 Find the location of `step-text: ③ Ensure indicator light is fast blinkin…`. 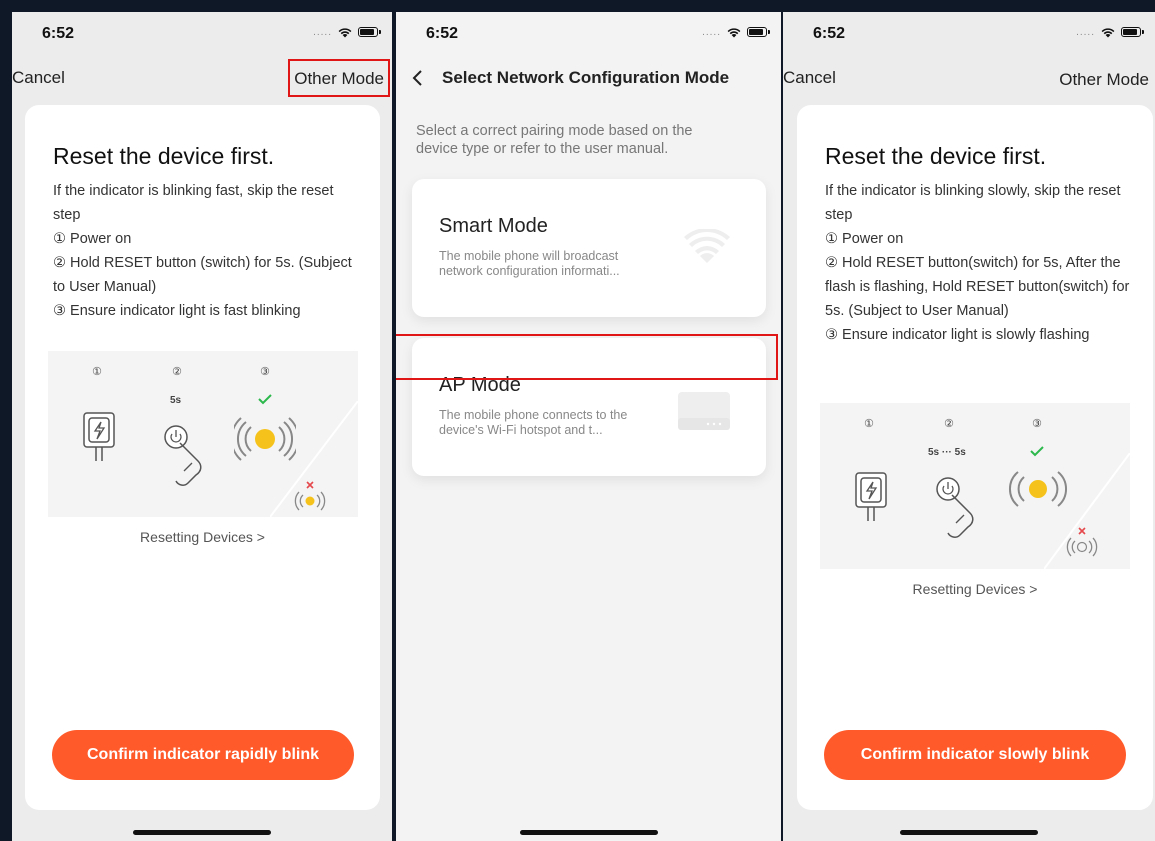

step-text: ③ Ensure indicator light is fast blinkin… is located at coordinates (177, 311).